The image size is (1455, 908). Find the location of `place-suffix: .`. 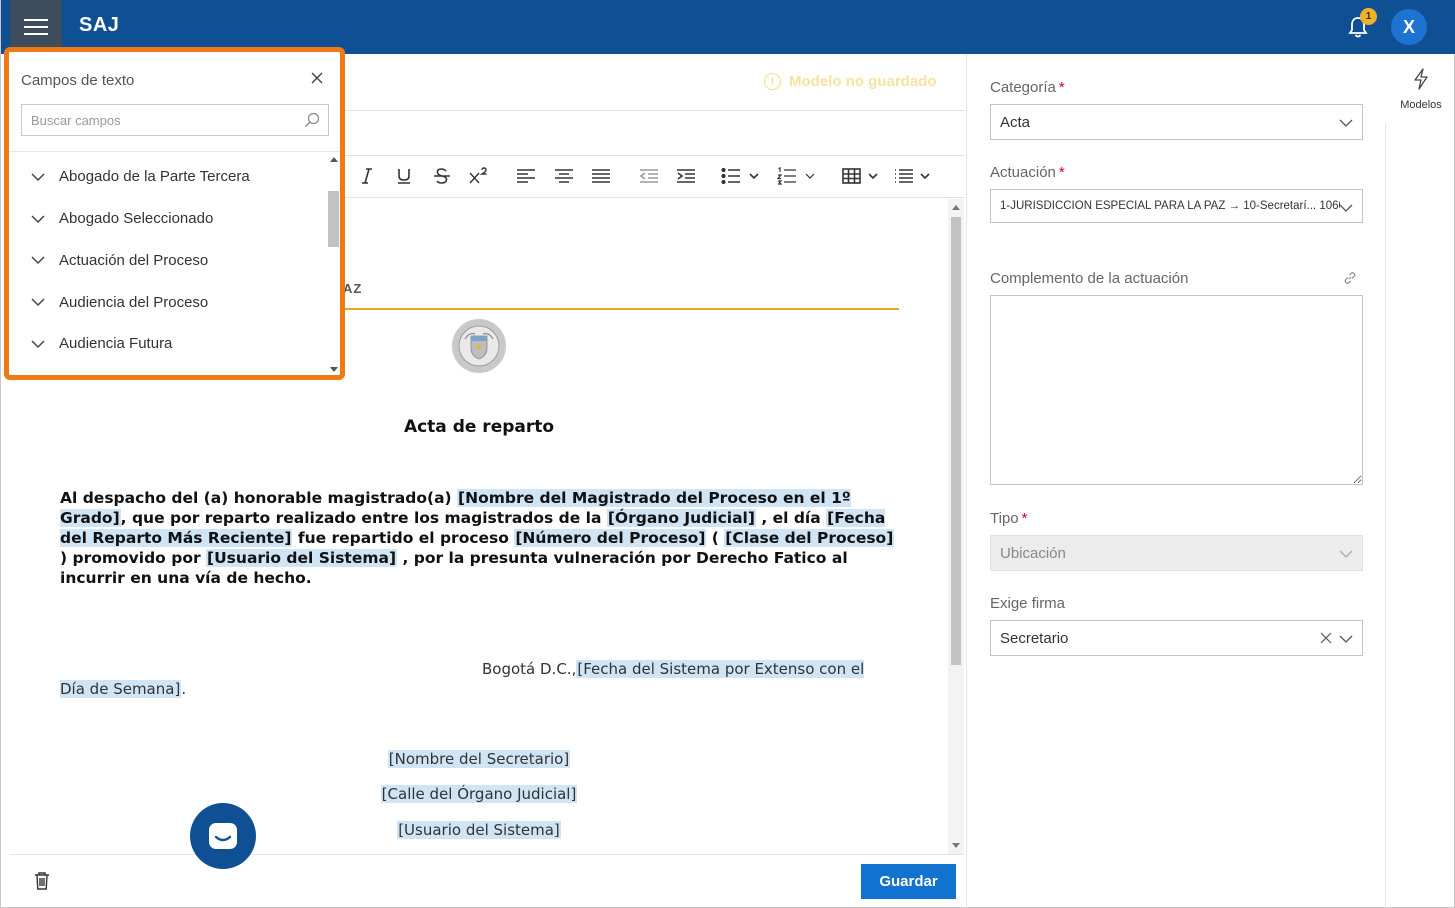

place-suffix: . is located at coordinates (184, 689).